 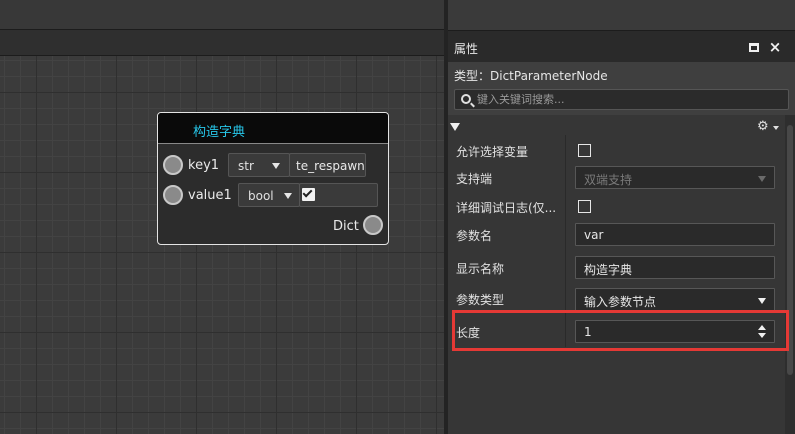 I want to click on collapse-arrow-icon, so click(x=455, y=127).